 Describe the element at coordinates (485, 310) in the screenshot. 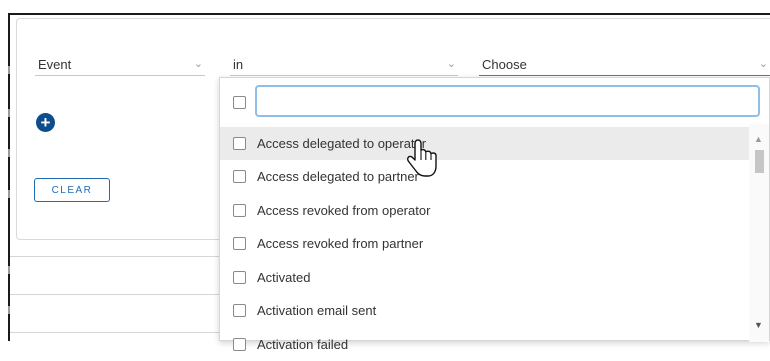

I see `option-activation-email-sent: Activation email sent` at that location.